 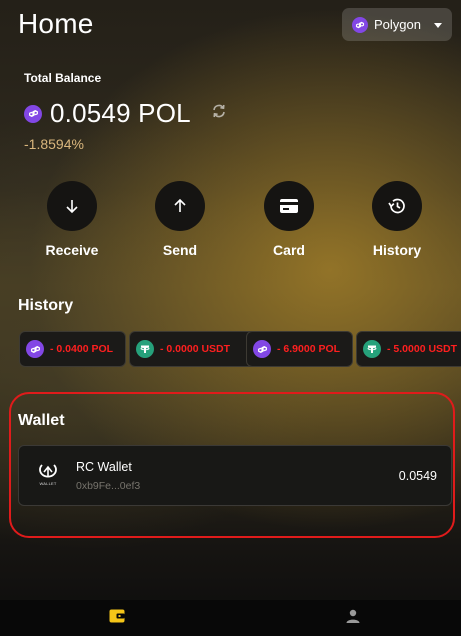 I want to click on wallet-section-title: Wallet, so click(x=41, y=420).